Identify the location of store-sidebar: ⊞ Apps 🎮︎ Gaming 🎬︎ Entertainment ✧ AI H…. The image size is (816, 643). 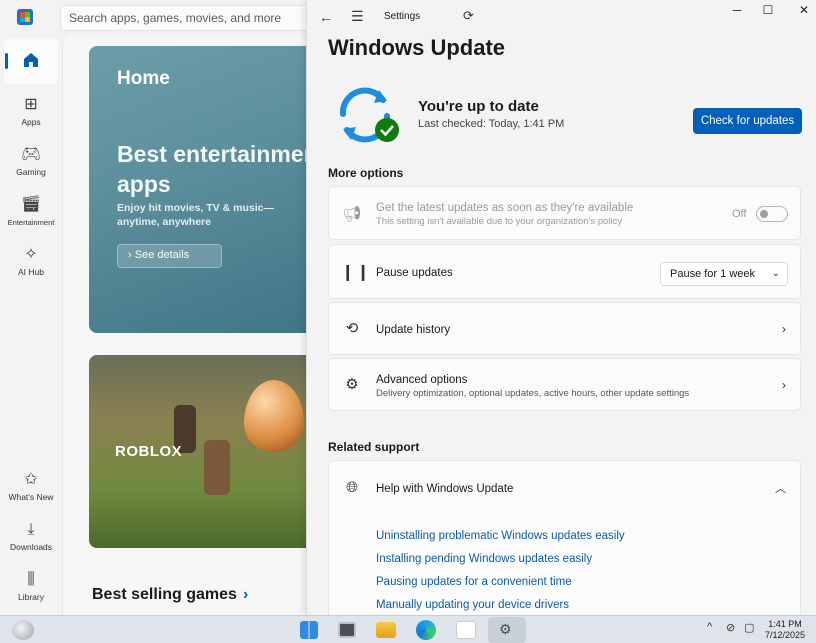
(31, 326).